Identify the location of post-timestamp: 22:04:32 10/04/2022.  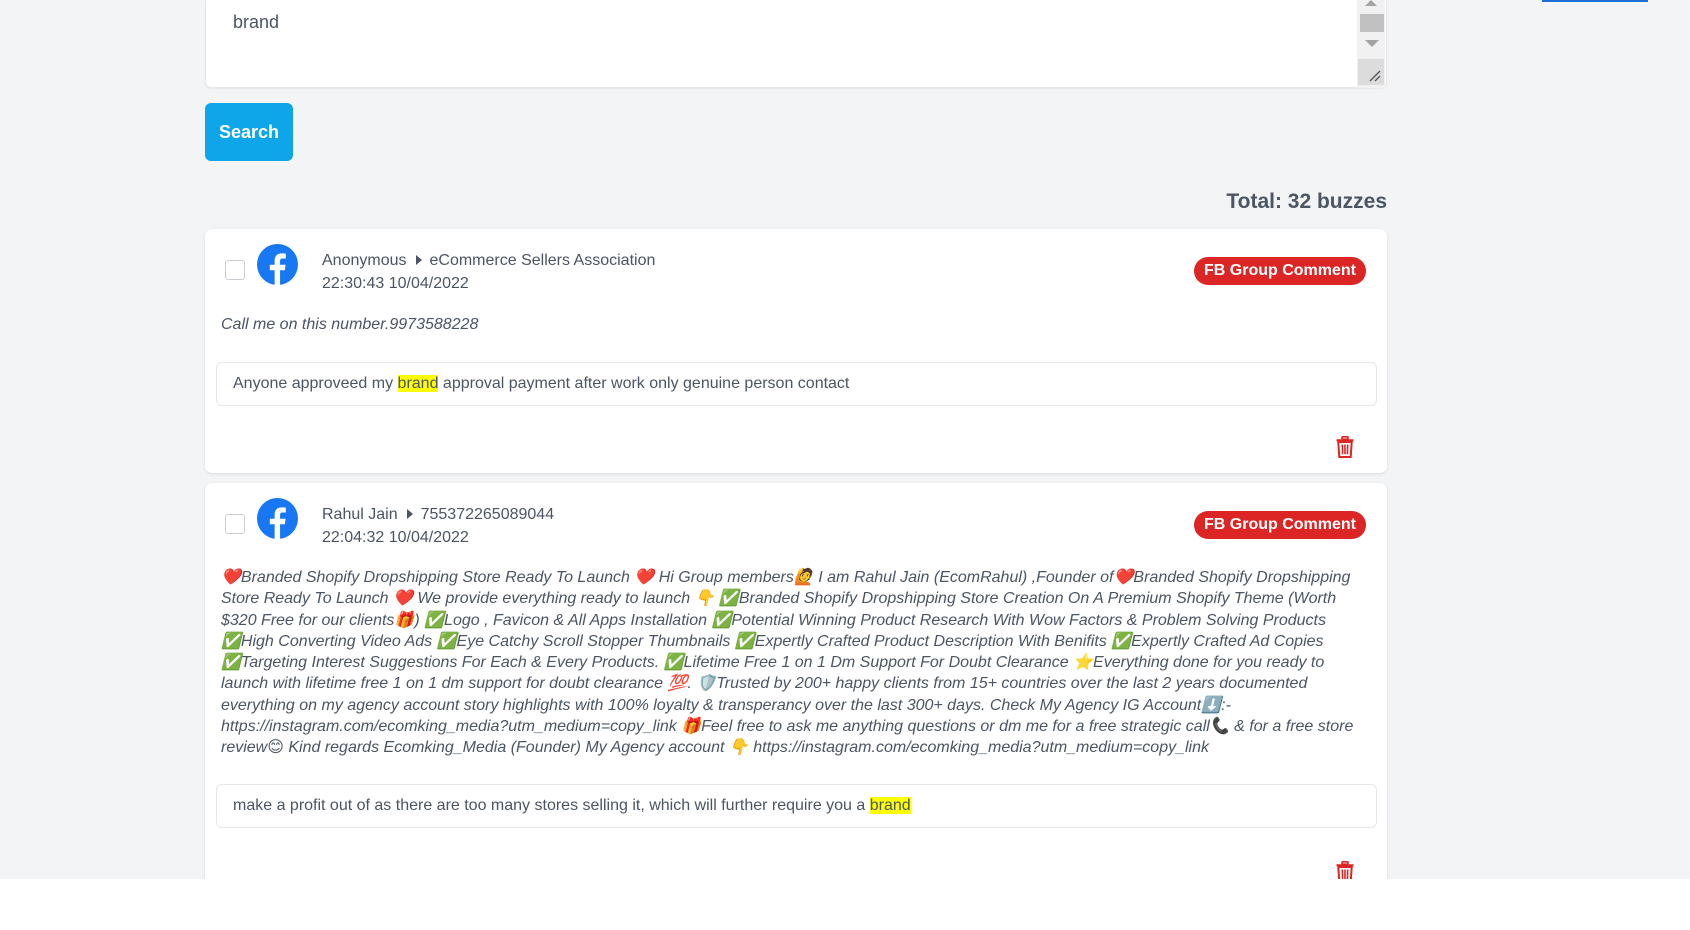
(395, 537).